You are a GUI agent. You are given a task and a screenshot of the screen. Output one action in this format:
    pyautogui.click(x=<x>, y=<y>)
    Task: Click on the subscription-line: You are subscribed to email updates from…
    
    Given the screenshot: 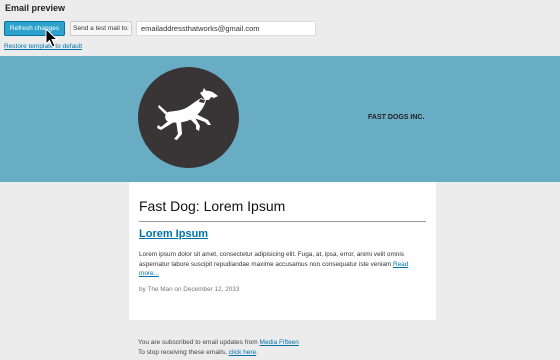 What is the action you would take?
    pyautogui.click(x=218, y=343)
    